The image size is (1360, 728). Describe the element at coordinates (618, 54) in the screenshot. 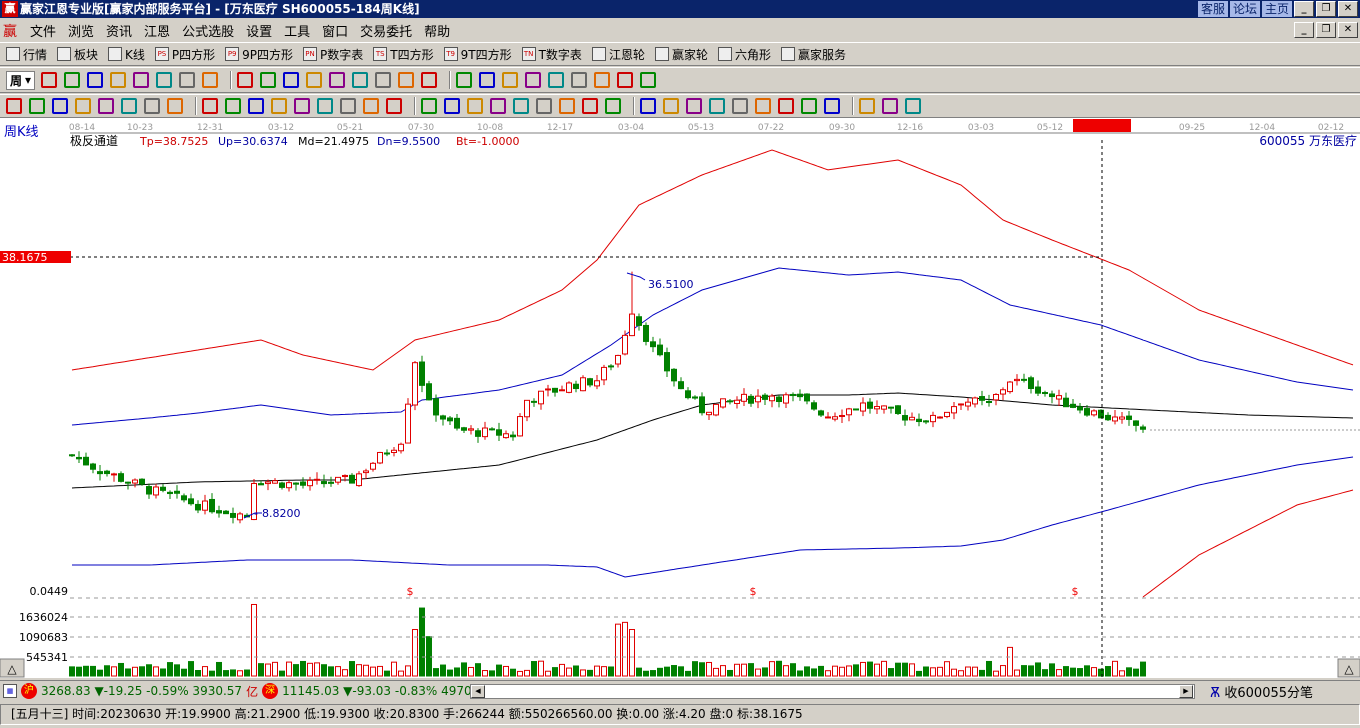

I see `toolbar-江恩轮: 江恩轮` at that location.